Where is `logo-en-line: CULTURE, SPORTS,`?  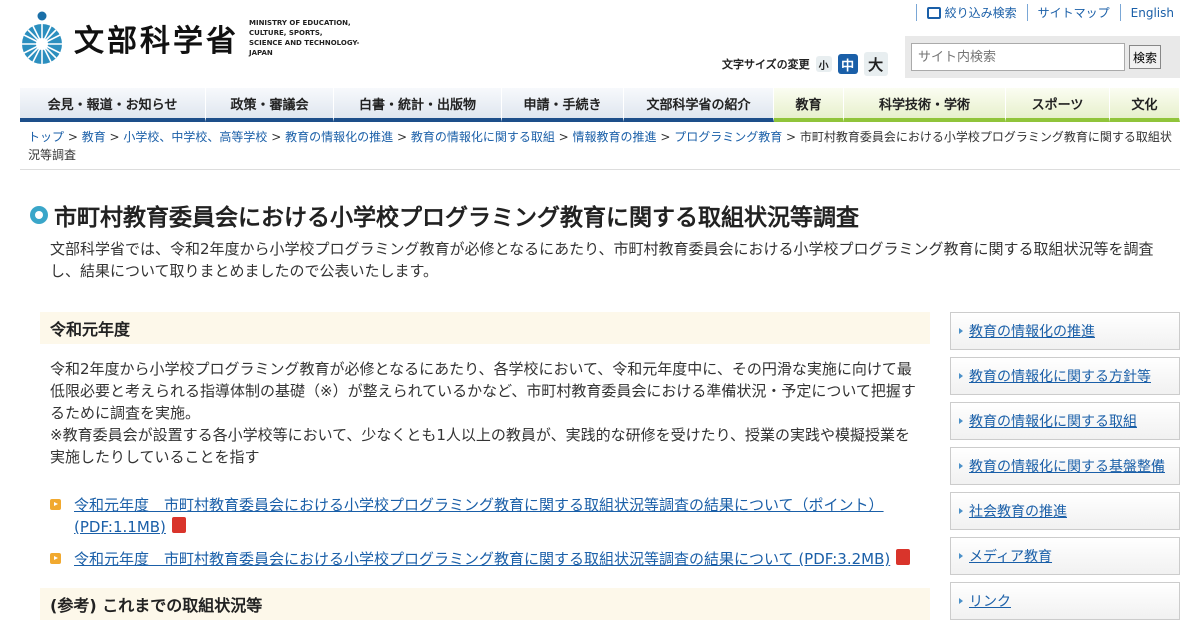
logo-en-line: CULTURE, SPORTS, is located at coordinates (286, 33).